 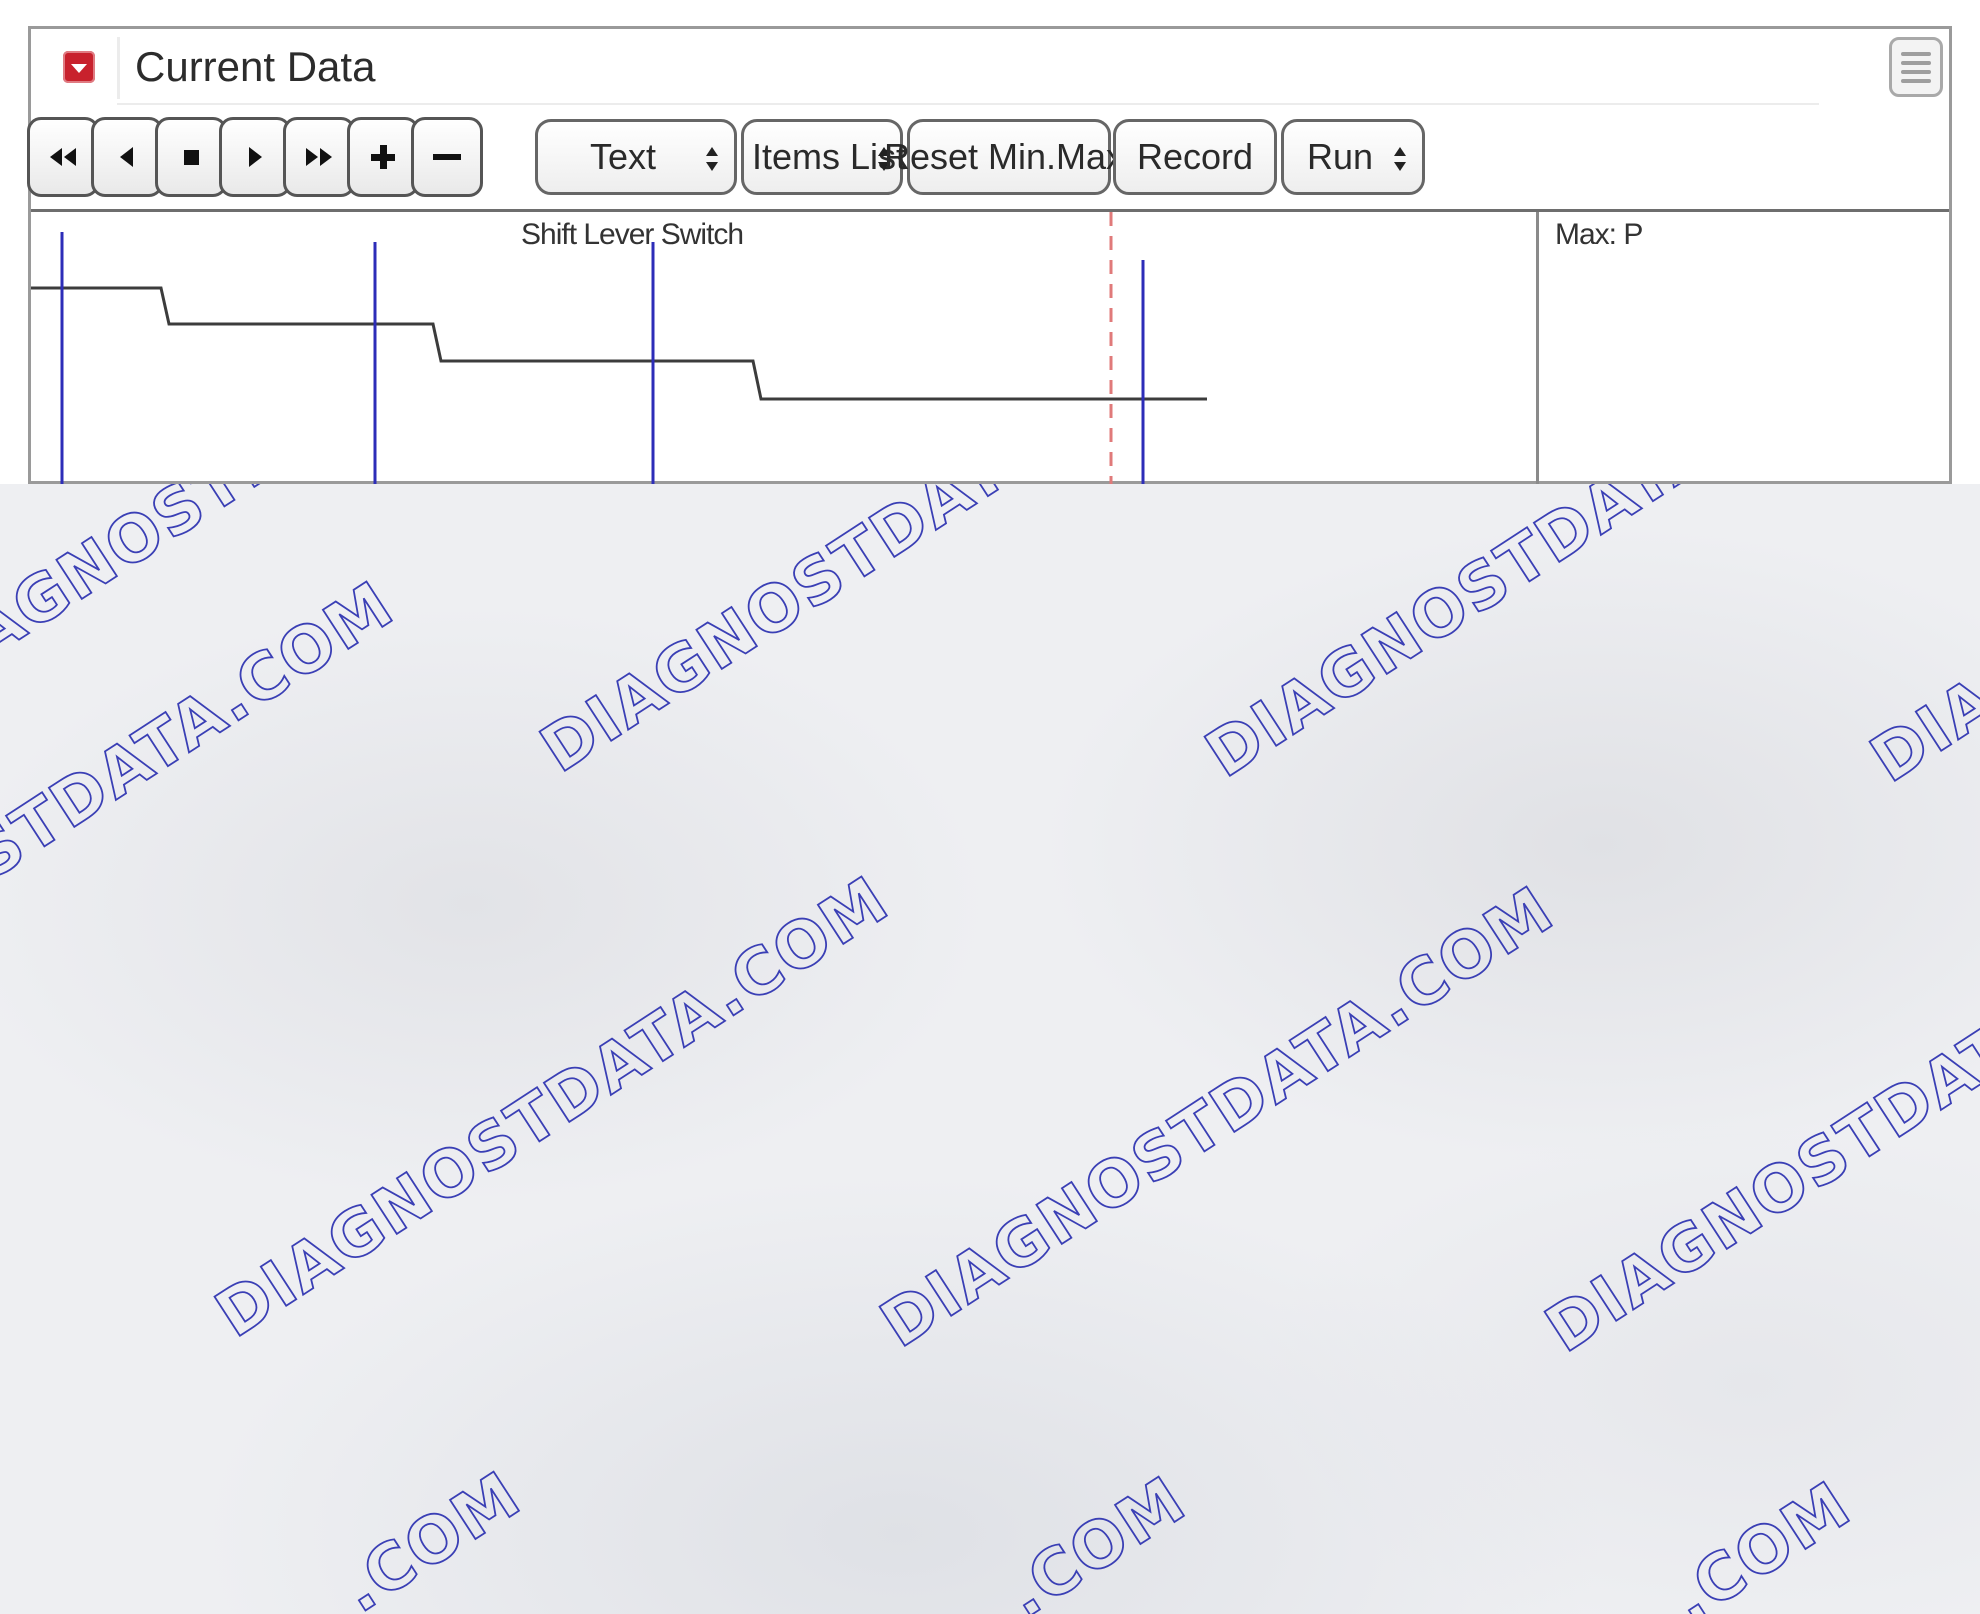 What do you see at coordinates (823, 157) in the screenshot?
I see `items-list-select: Items List` at bounding box center [823, 157].